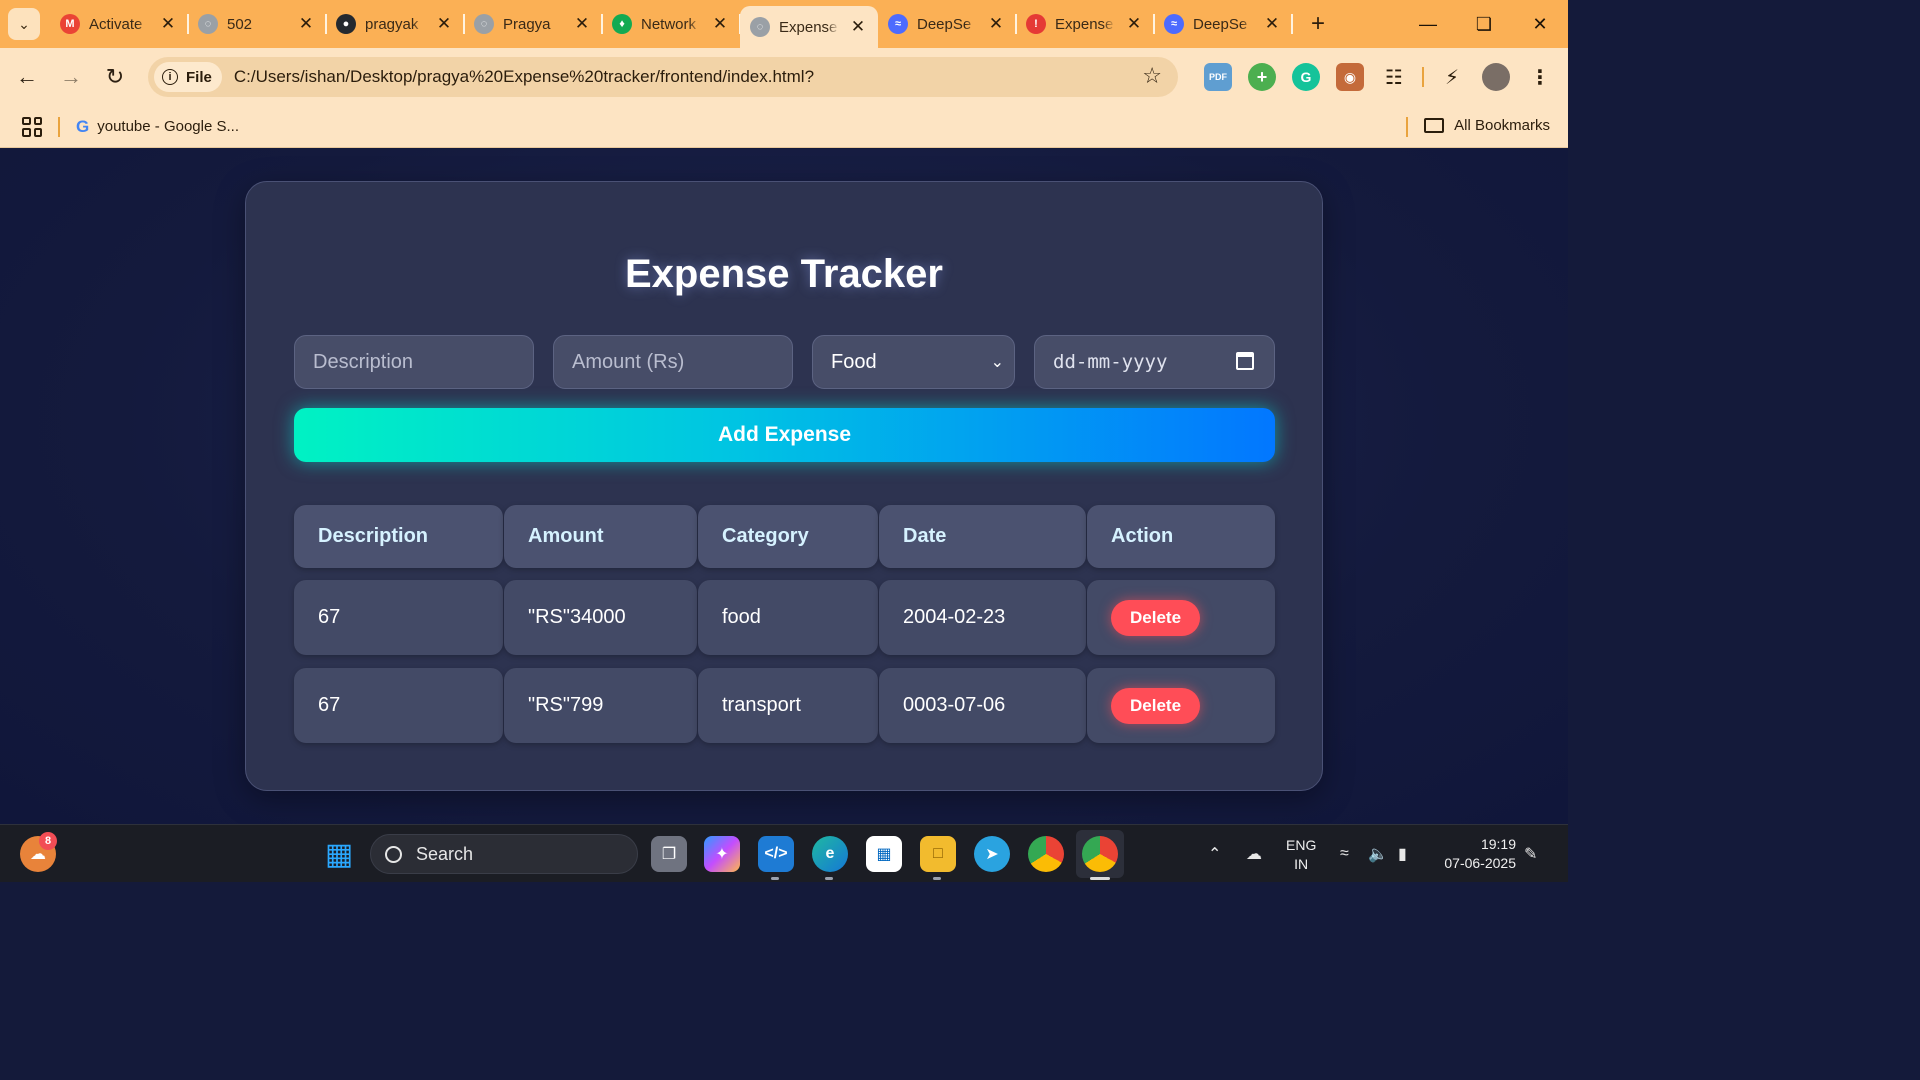  What do you see at coordinates (1350, 77) in the screenshot?
I see `owl-extension-icon: ◉` at bounding box center [1350, 77].